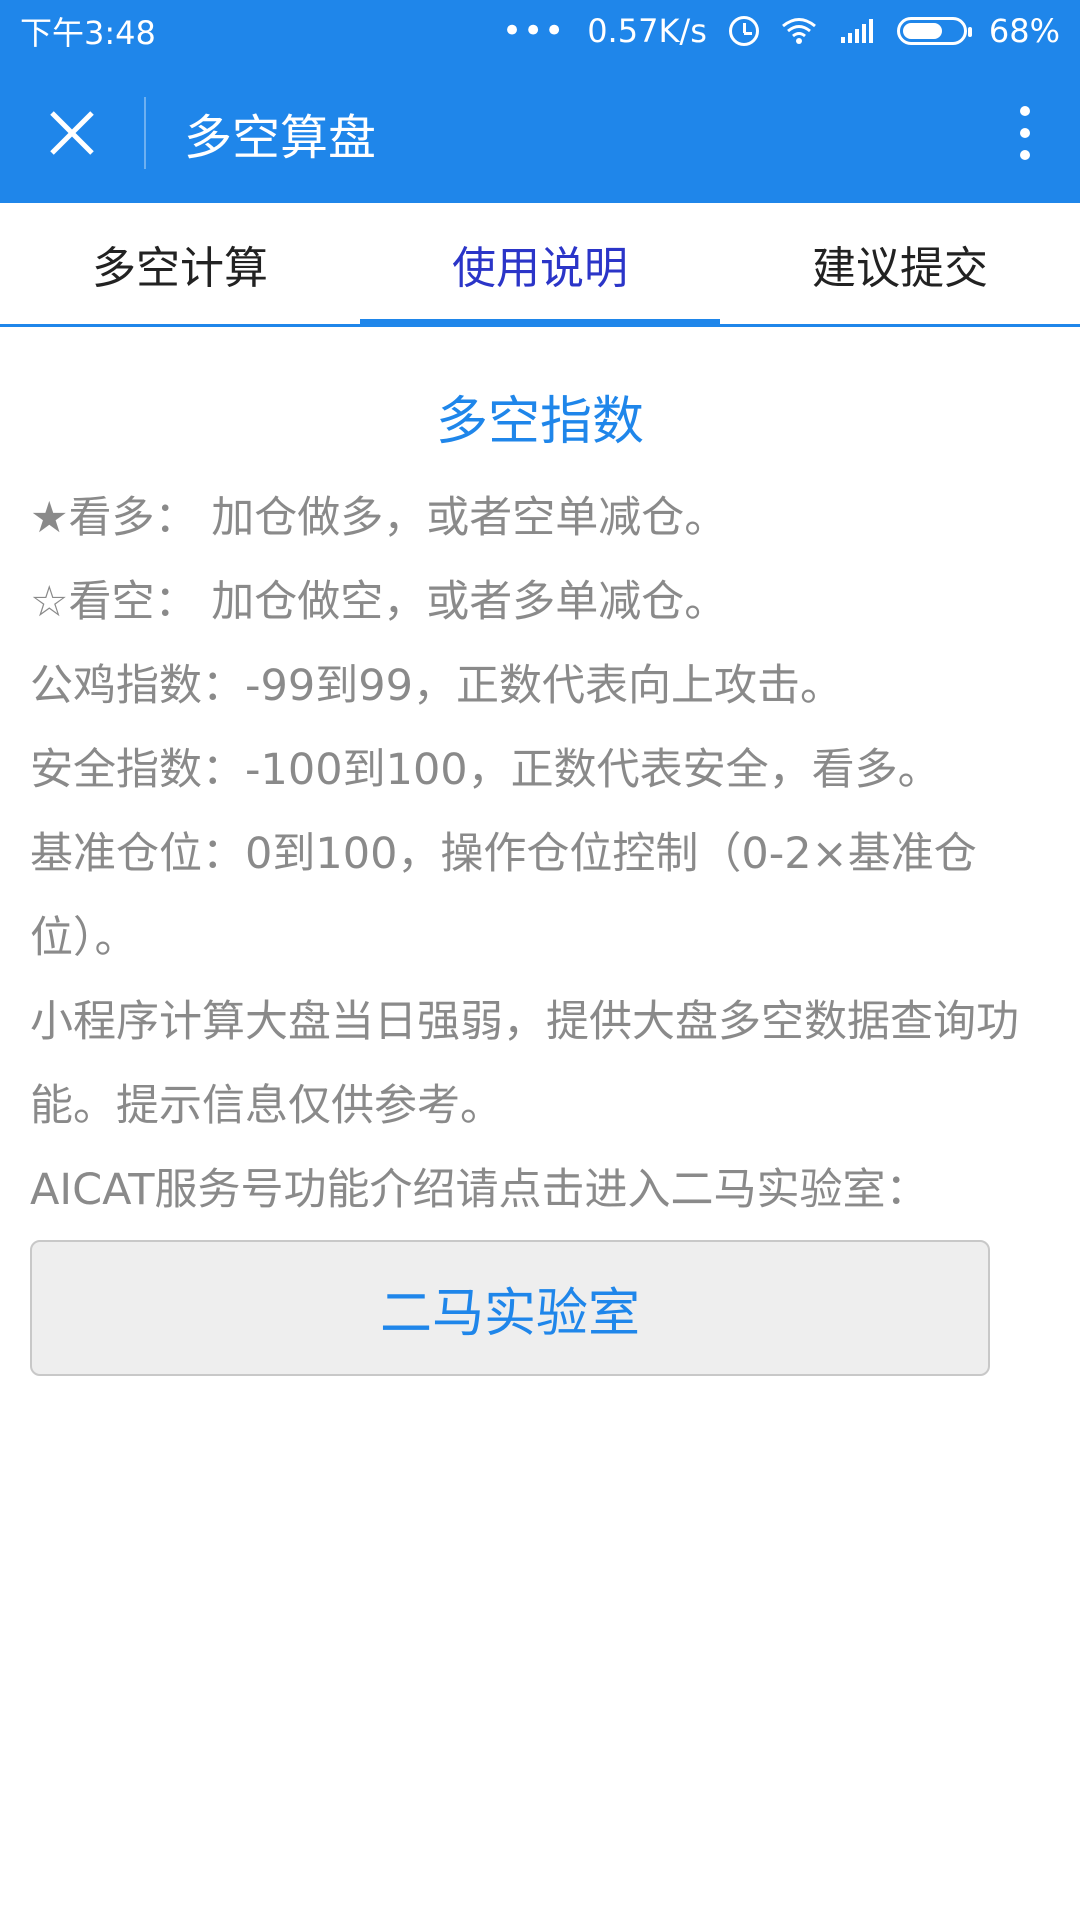 The height and width of the screenshot is (1920, 1080). What do you see at coordinates (534, 31) in the screenshot?
I see `more-dots: •••` at bounding box center [534, 31].